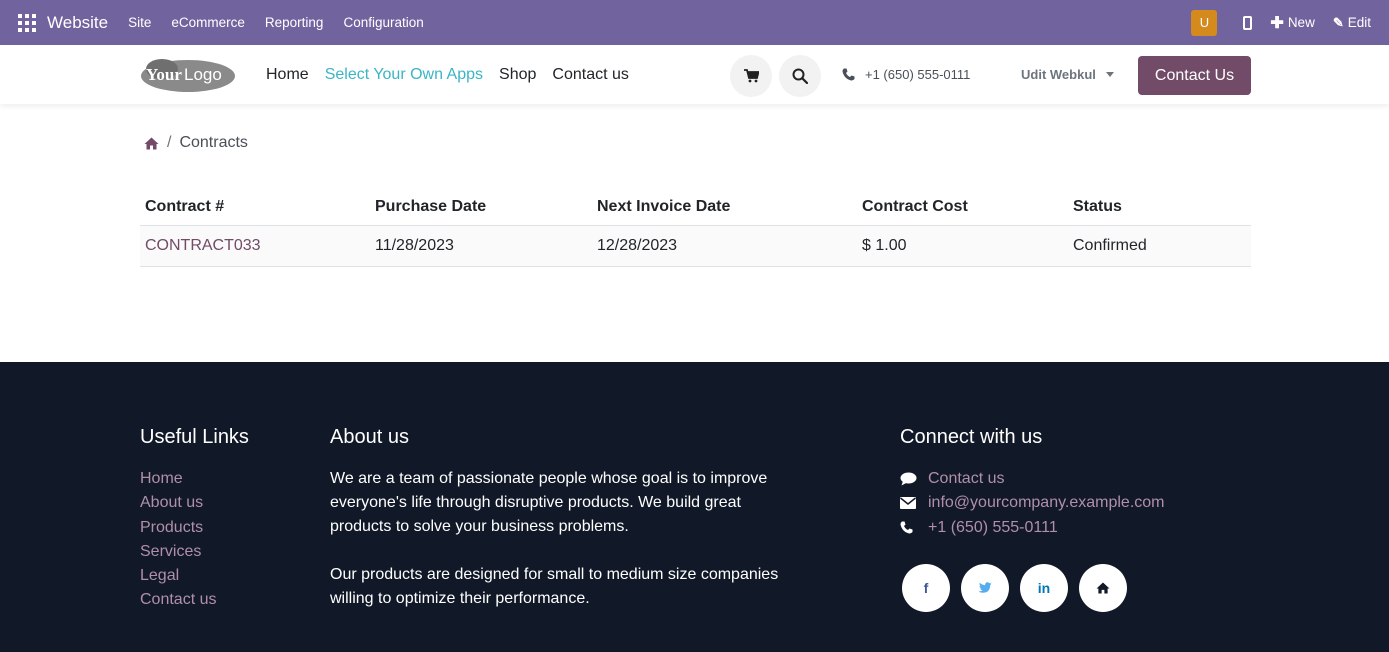  I want to click on apps-grid-icon, so click(27, 22).